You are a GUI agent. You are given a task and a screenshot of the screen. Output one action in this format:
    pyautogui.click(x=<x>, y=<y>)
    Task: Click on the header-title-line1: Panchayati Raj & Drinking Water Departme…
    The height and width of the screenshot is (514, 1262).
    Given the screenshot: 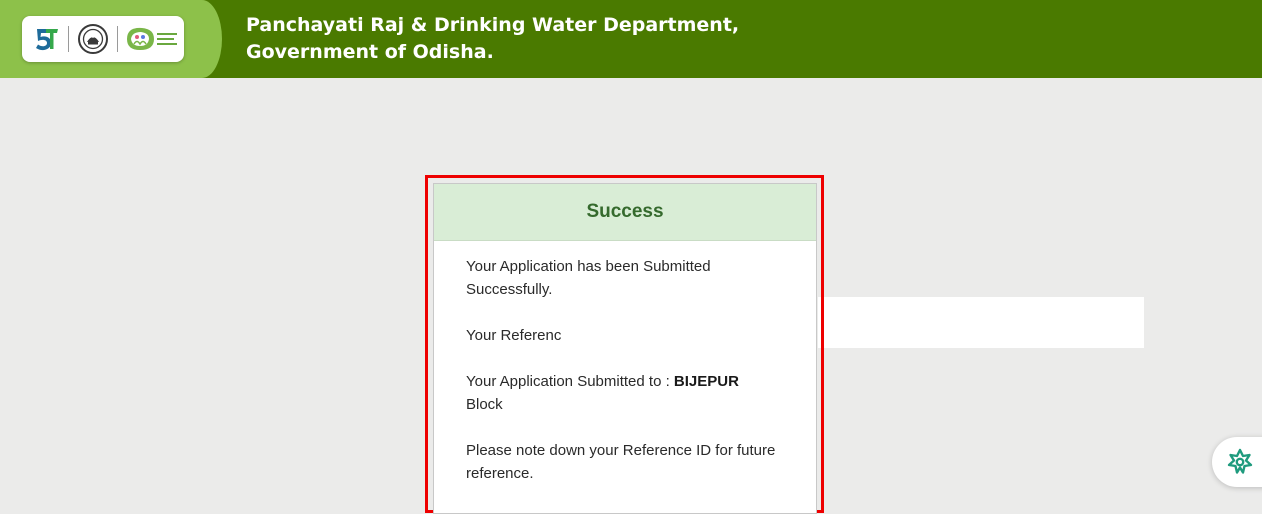 What is the action you would take?
    pyautogui.click(x=493, y=25)
    